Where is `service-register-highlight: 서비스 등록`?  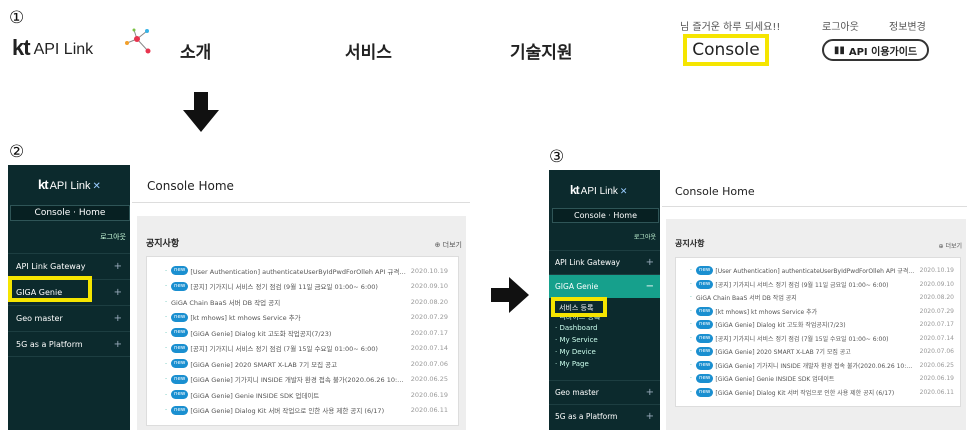 service-register-highlight: 서비스 등록 is located at coordinates (579, 307).